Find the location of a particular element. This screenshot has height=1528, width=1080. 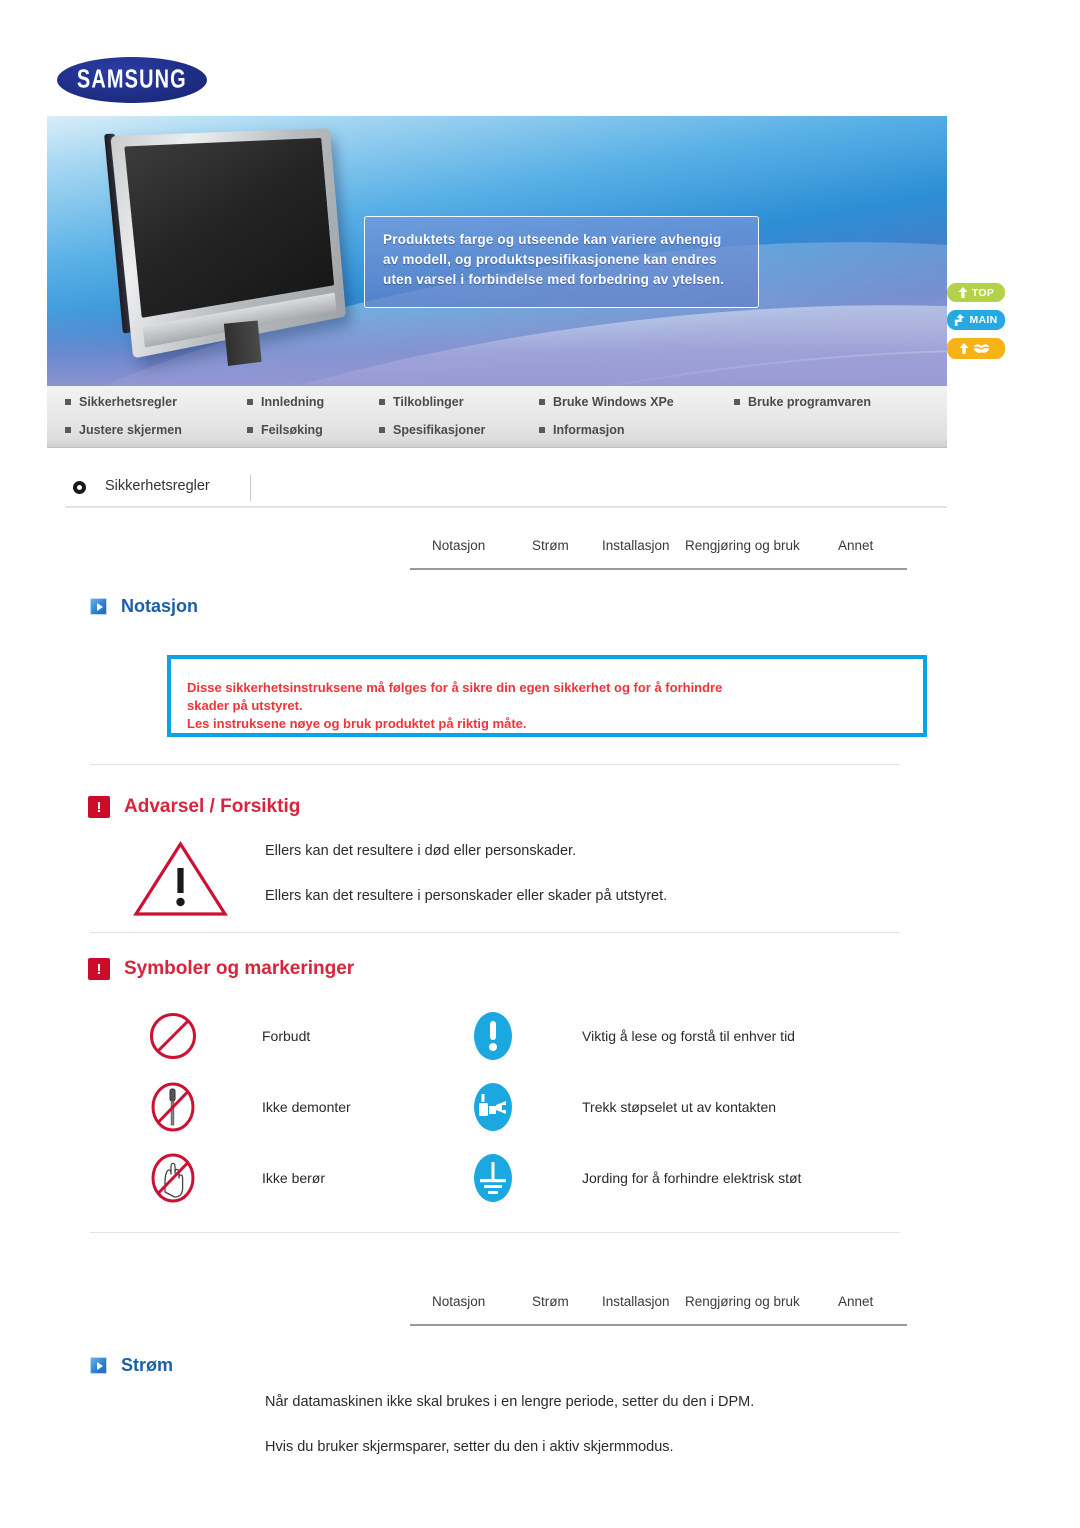

menu-item-sikkerhetsregler: Sikkerhetsregler is located at coordinates (121, 401).